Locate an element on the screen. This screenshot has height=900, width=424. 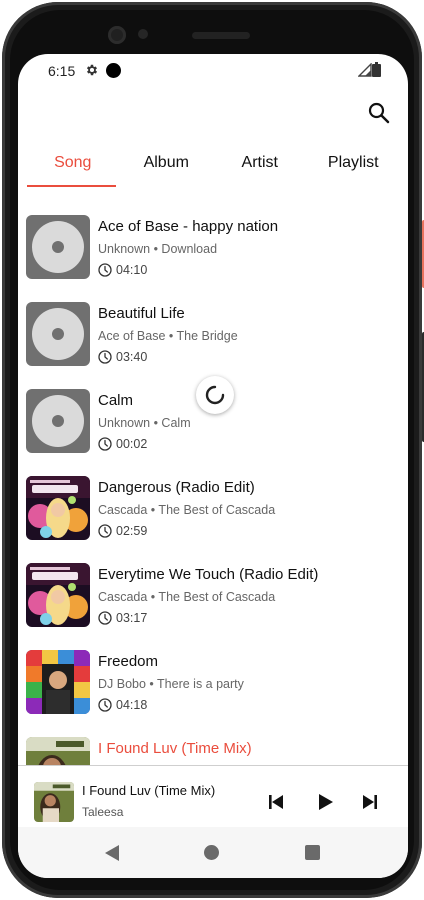
skip-previous-icon is located at coordinates (276, 802).